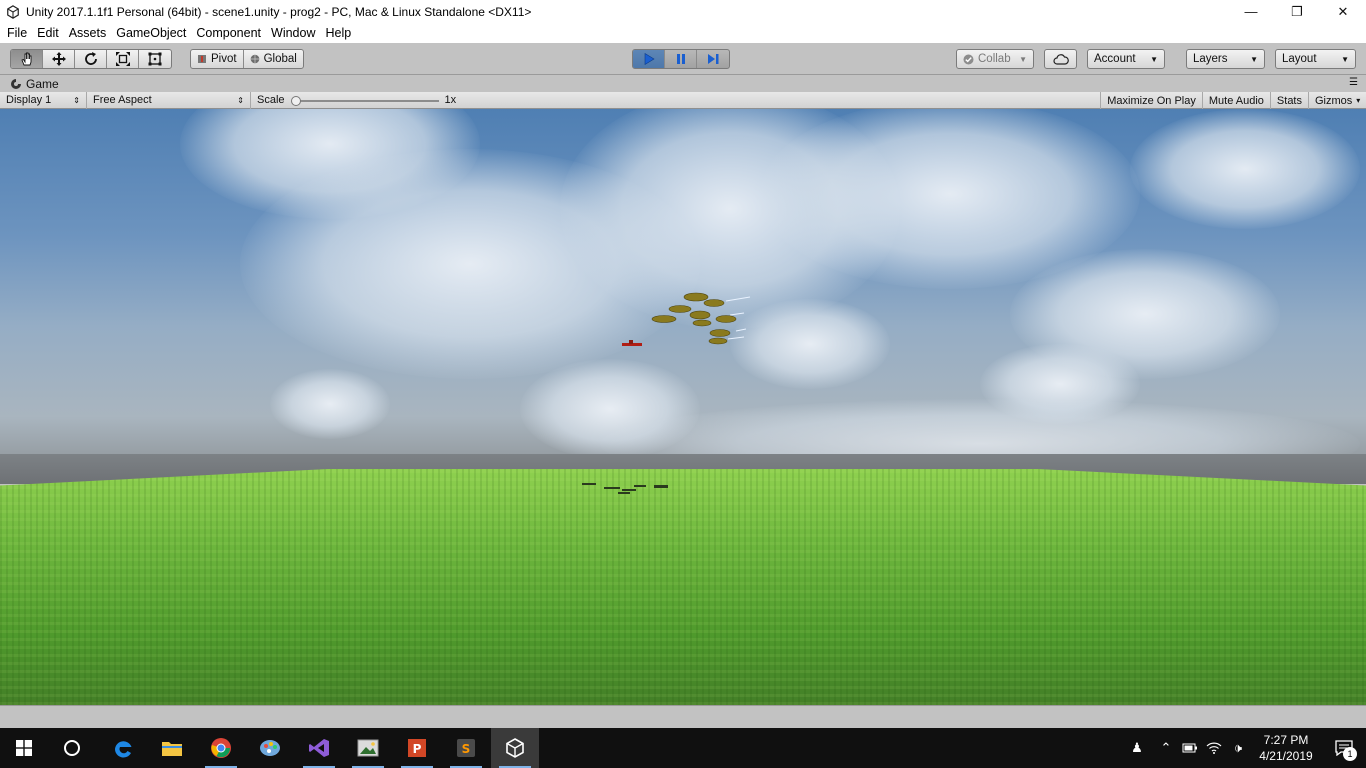 This screenshot has height=768, width=1366. What do you see at coordinates (1299, 59) in the screenshot?
I see `layout-label: Layout` at bounding box center [1299, 59].